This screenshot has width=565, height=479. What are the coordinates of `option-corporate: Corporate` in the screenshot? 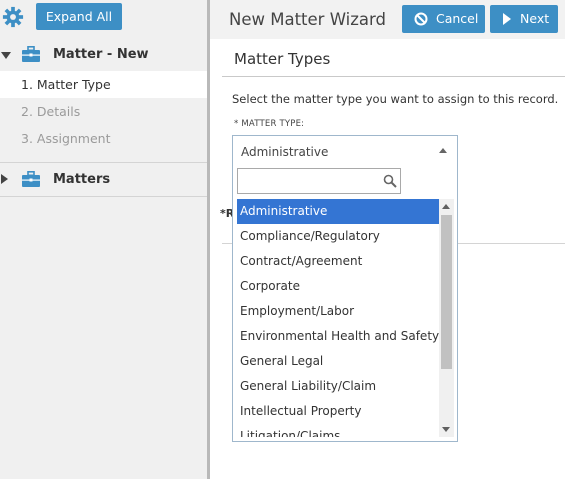 It's located at (338, 286).